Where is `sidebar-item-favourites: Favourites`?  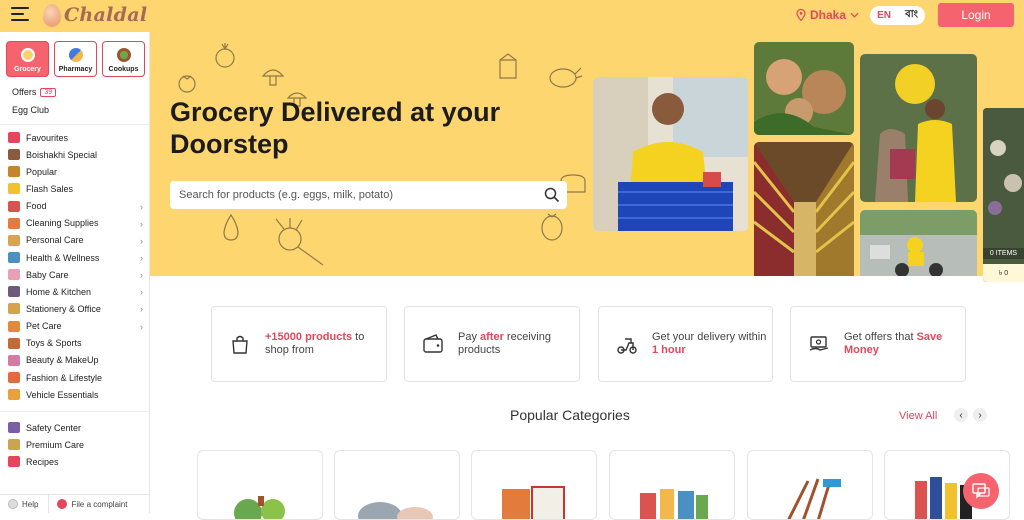
sidebar-item-favourites: Favourites is located at coordinates (74, 137).